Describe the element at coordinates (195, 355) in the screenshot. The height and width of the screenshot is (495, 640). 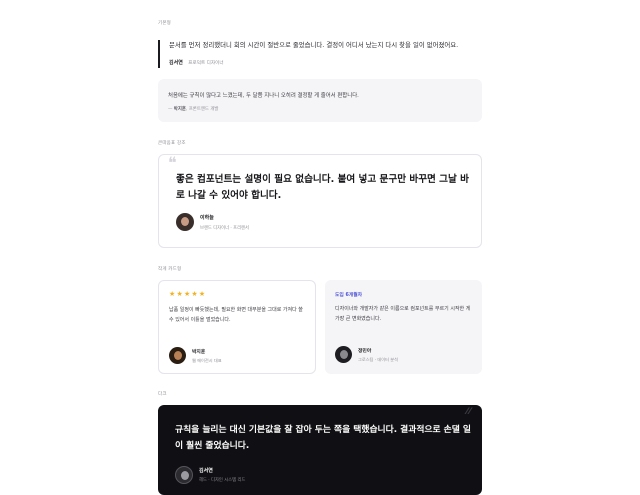
I see `card-author: 박지훈 웹 에이전시 대표` at that location.